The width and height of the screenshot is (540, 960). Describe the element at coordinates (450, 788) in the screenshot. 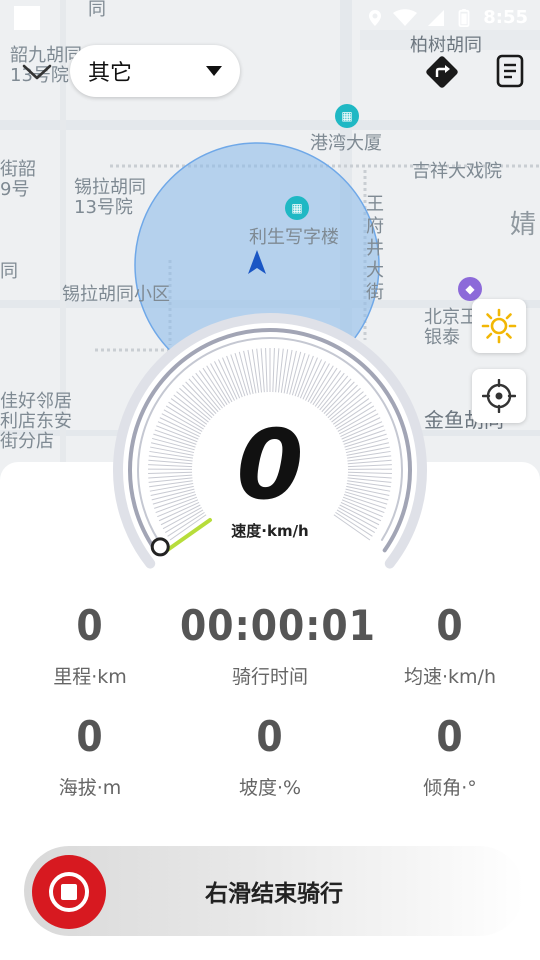

I see `stat-tilt-label: 倾角·°` at that location.